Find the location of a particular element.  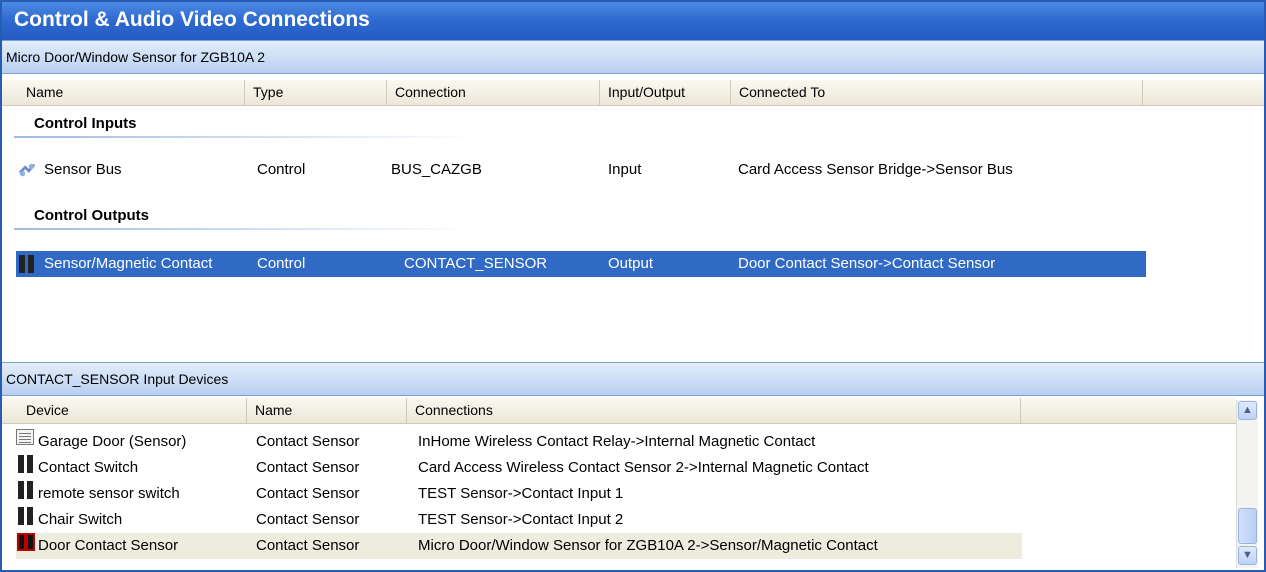

row-io: Output is located at coordinates (631, 263).